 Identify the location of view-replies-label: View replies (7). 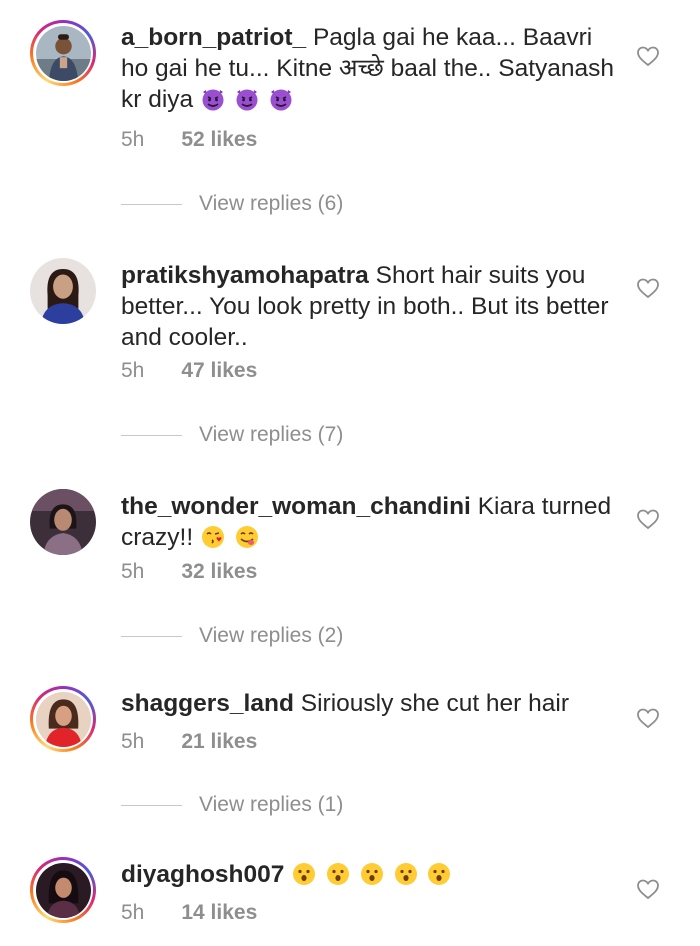
(271, 435).